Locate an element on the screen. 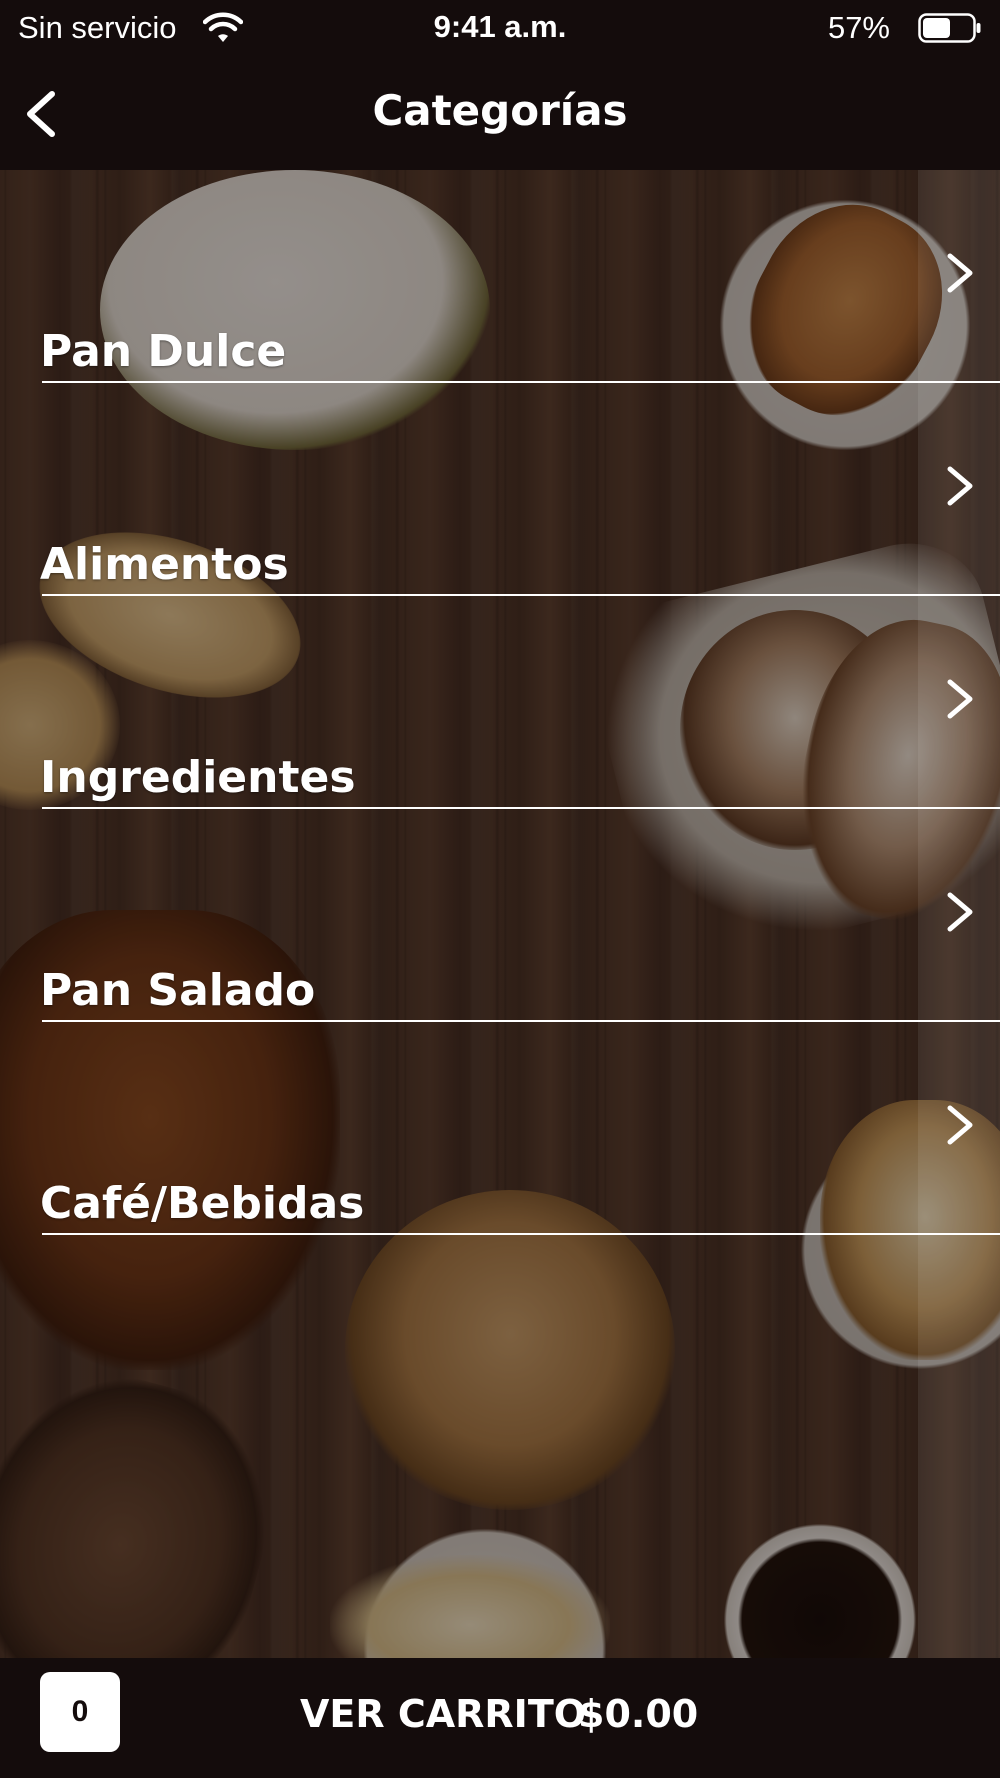  category-label: Pan Dulce is located at coordinates (163, 351).